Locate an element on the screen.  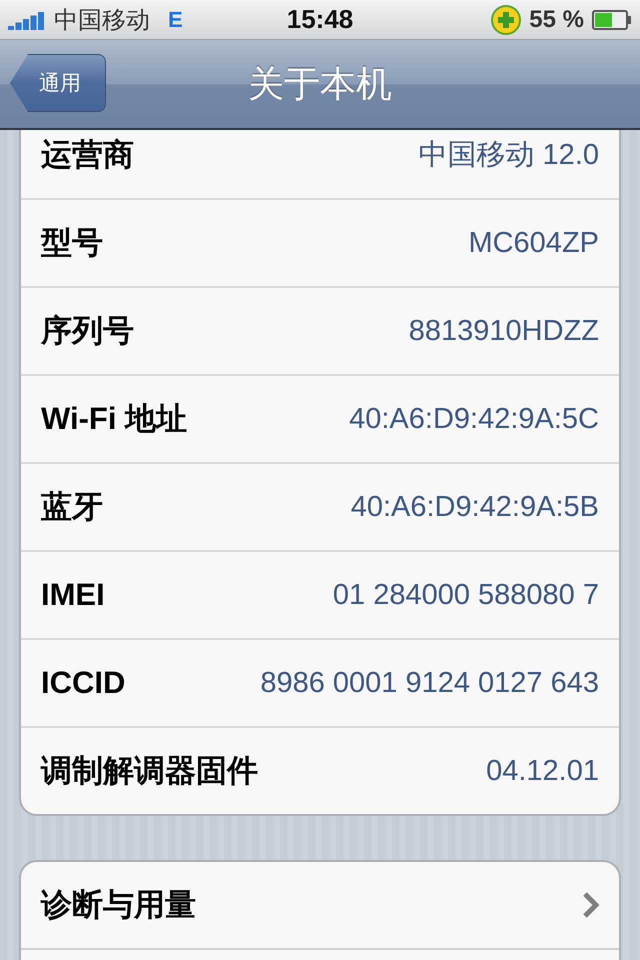
row-label: 调制解调器固件 is located at coordinates (149, 771).